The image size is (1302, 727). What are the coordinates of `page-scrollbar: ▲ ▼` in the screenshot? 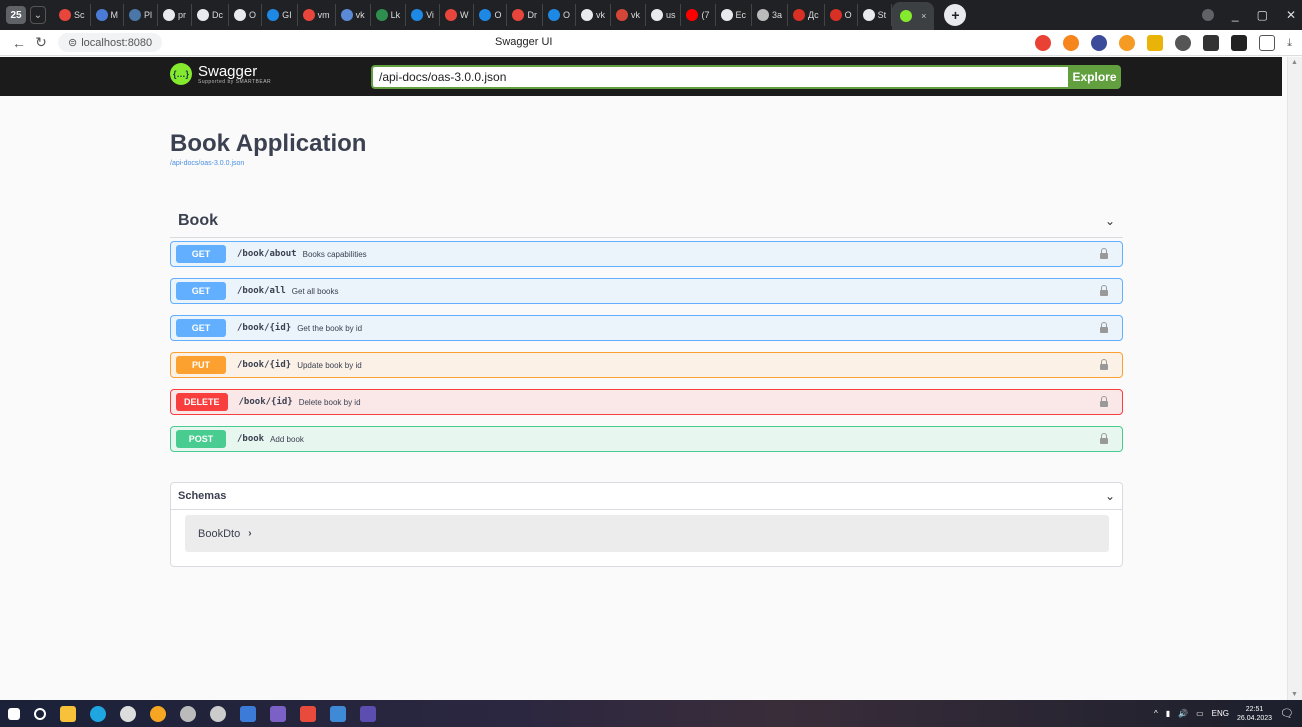 It's located at (1294, 378).